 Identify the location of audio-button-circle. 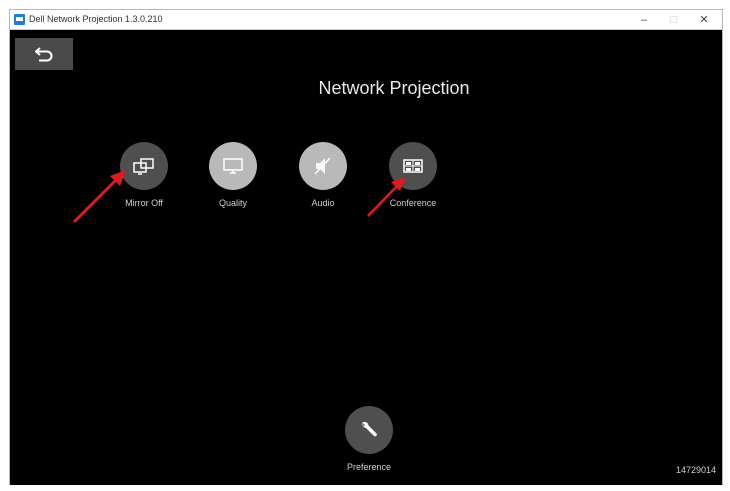
(323, 166).